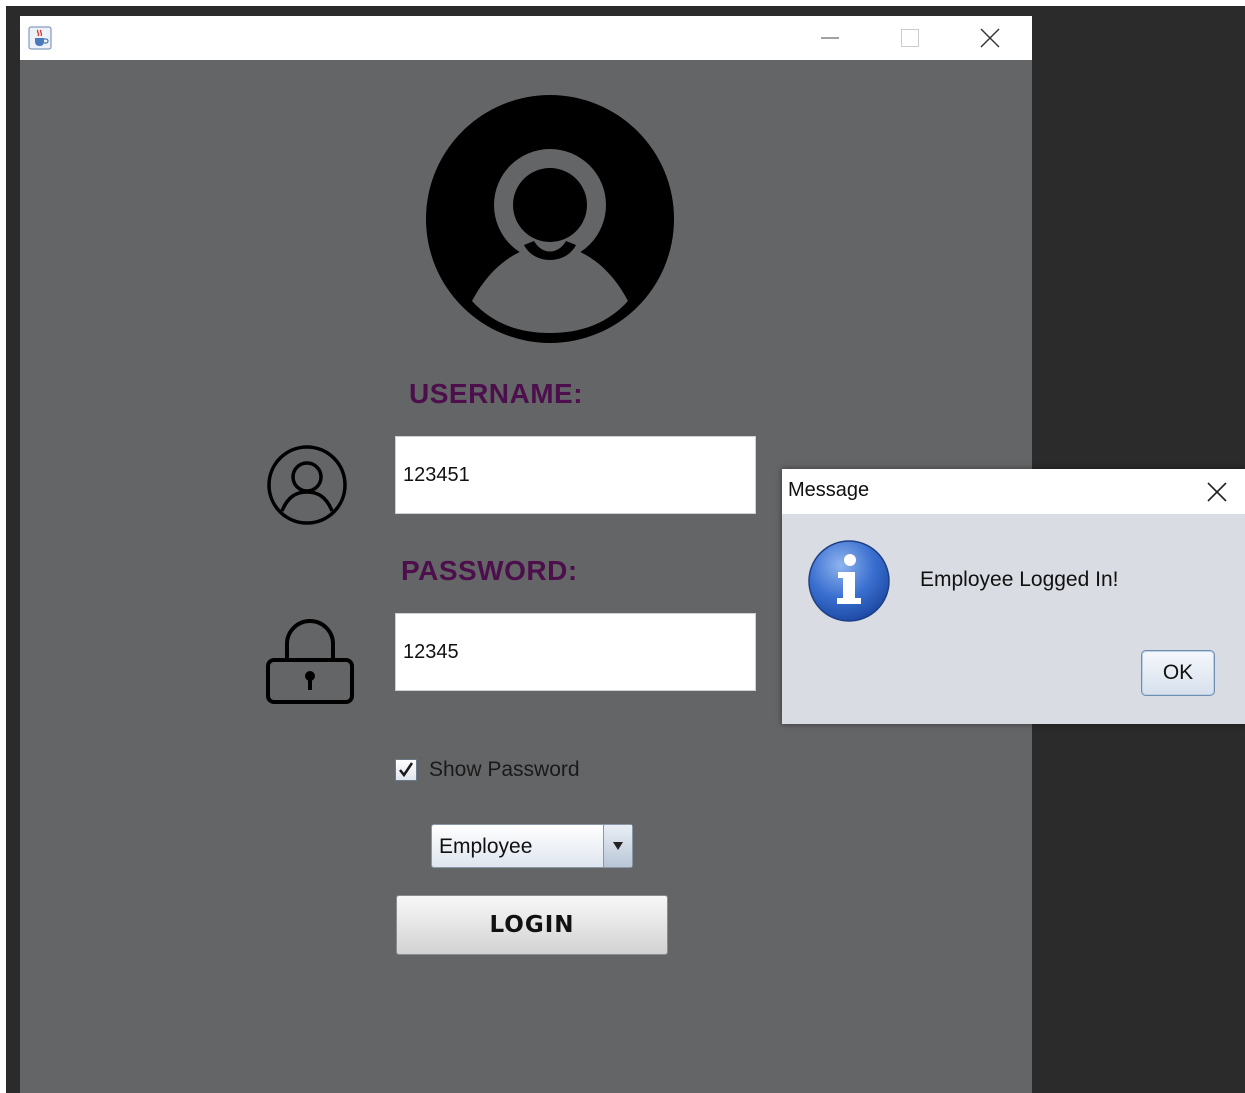  I want to click on user-avatar-icon, so click(550, 219).